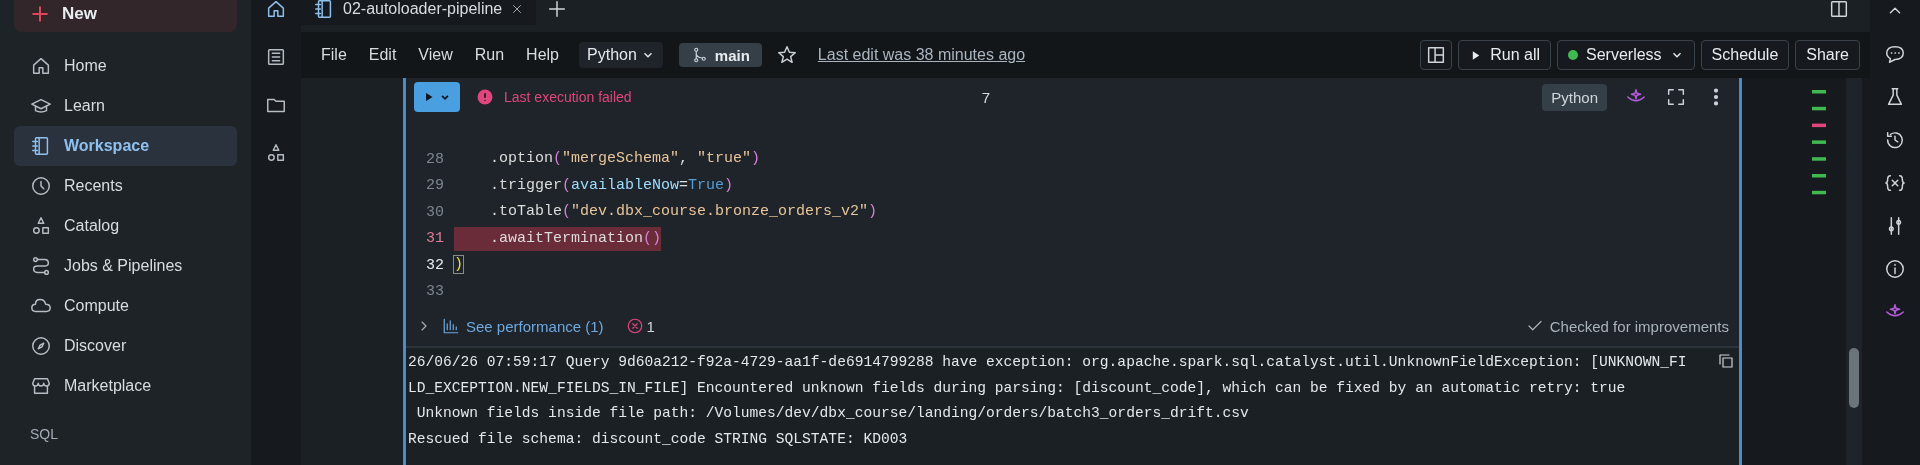  I want to click on workflow-icon, so click(41, 266).